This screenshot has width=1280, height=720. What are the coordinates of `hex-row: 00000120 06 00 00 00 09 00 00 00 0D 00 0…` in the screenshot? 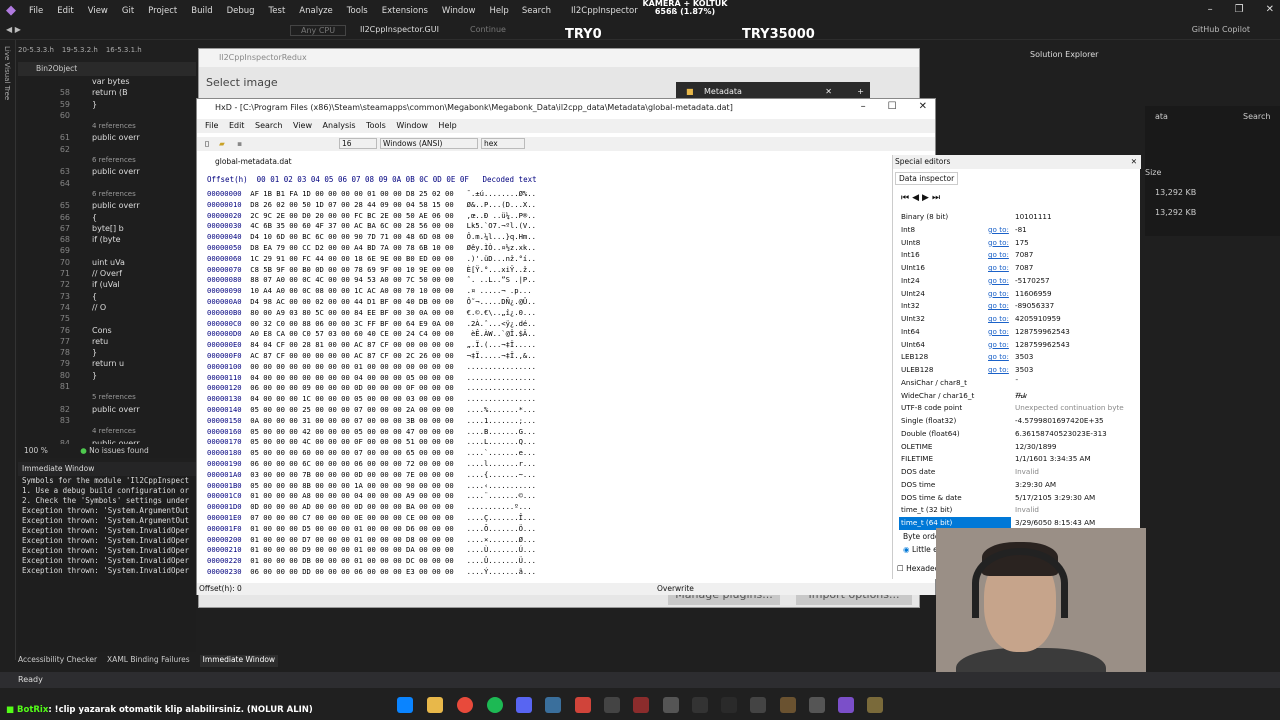 It's located at (371, 387).